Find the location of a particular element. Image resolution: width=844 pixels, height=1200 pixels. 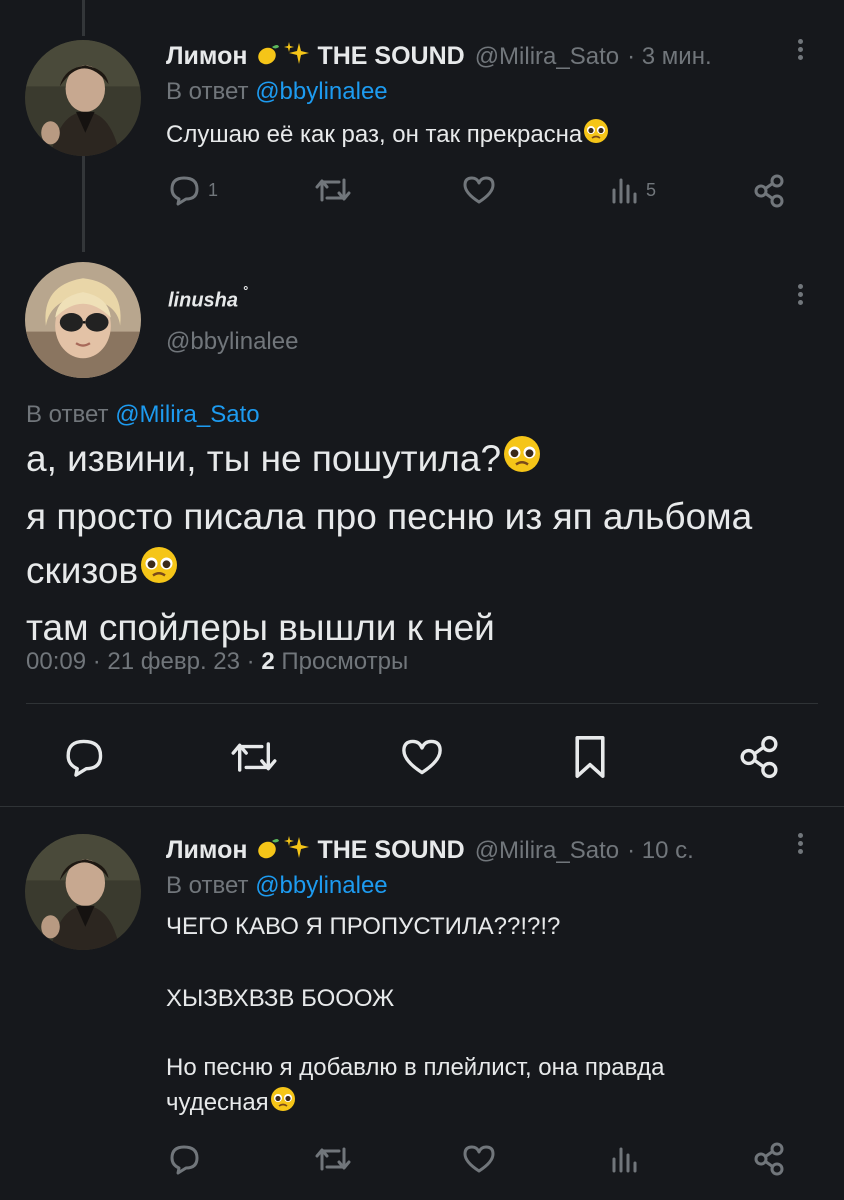

display-name: linusha ˚ is located at coordinates (207, 299).